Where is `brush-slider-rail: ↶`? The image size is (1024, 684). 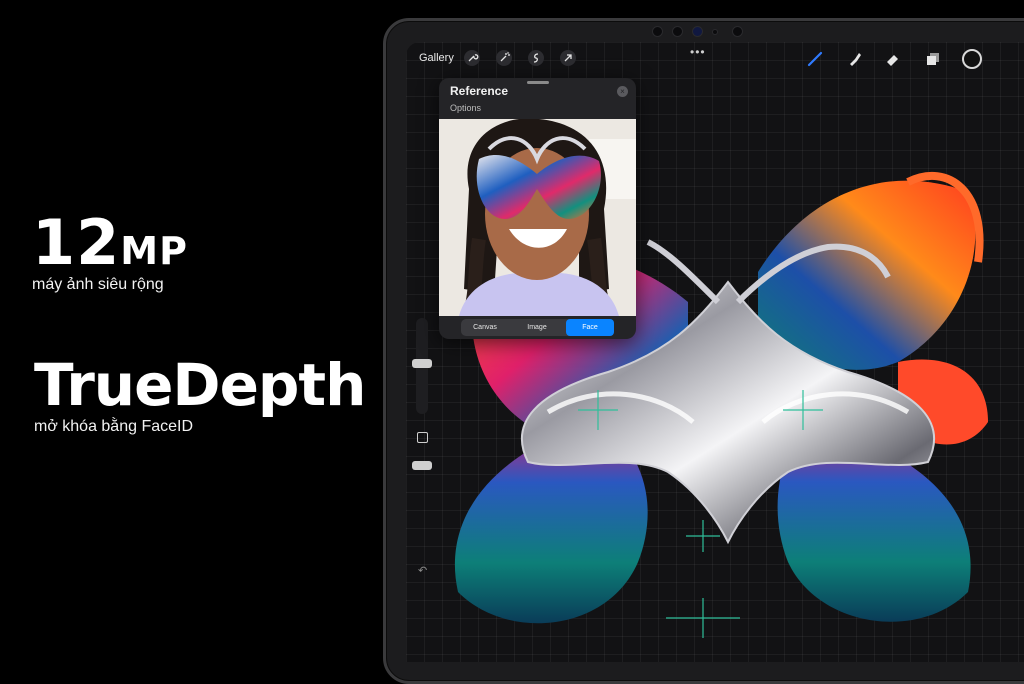 brush-slider-rail: ↶ is located at coordinates (423, 468).